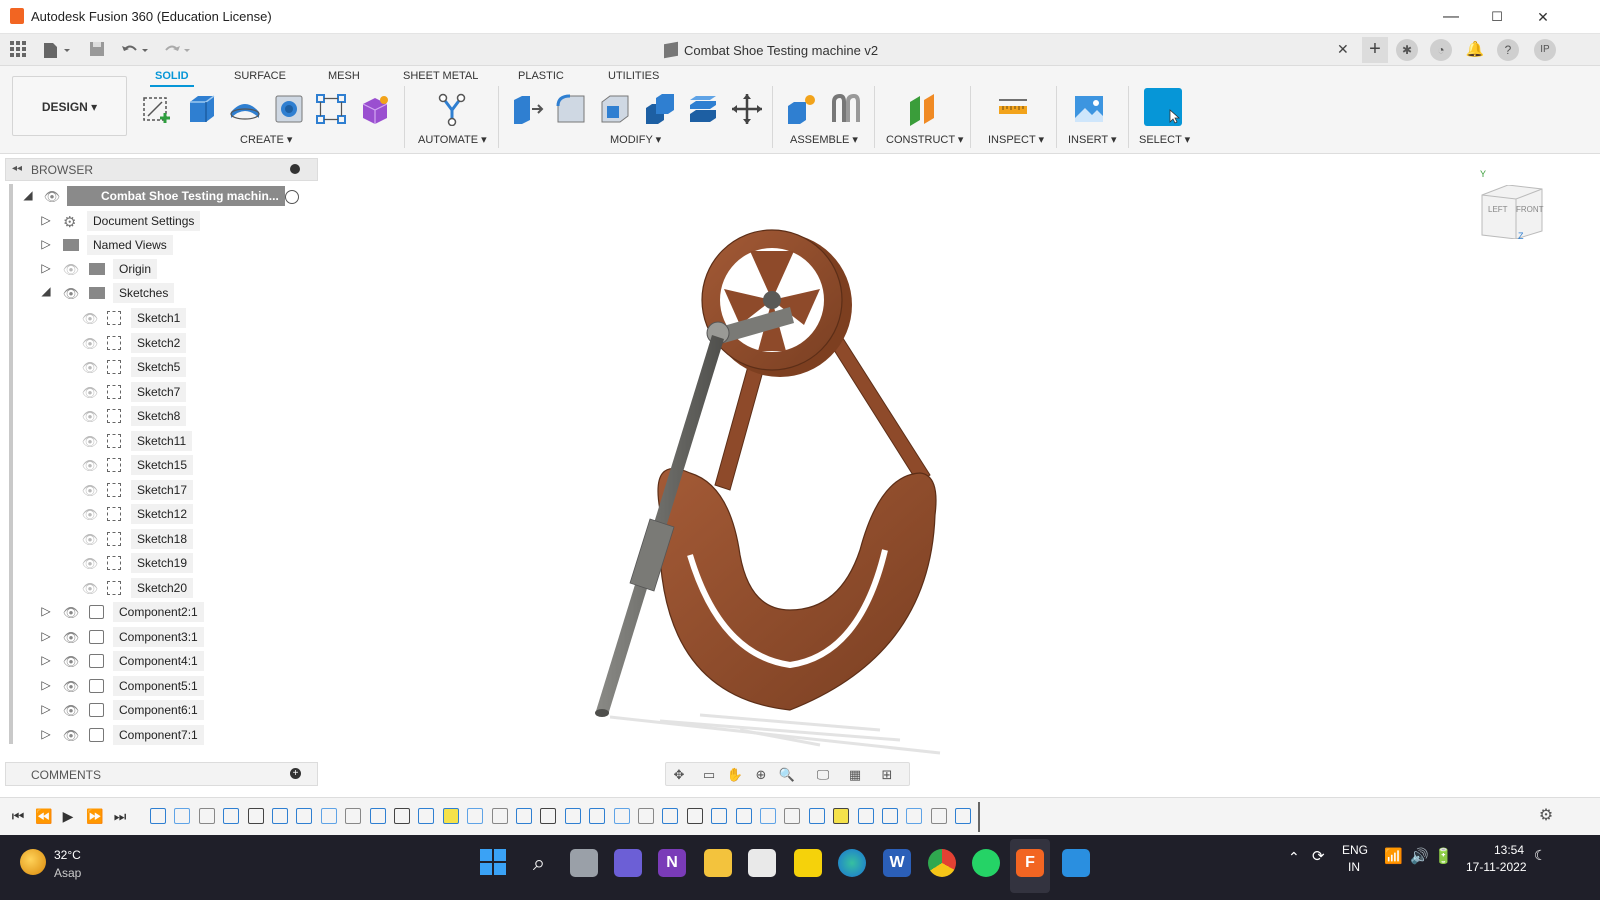  What do you see at coordinates (1164, 139) in the screenshot?
I see `select-group-label: SELECT ▾` at bounding box center [1164, 139].